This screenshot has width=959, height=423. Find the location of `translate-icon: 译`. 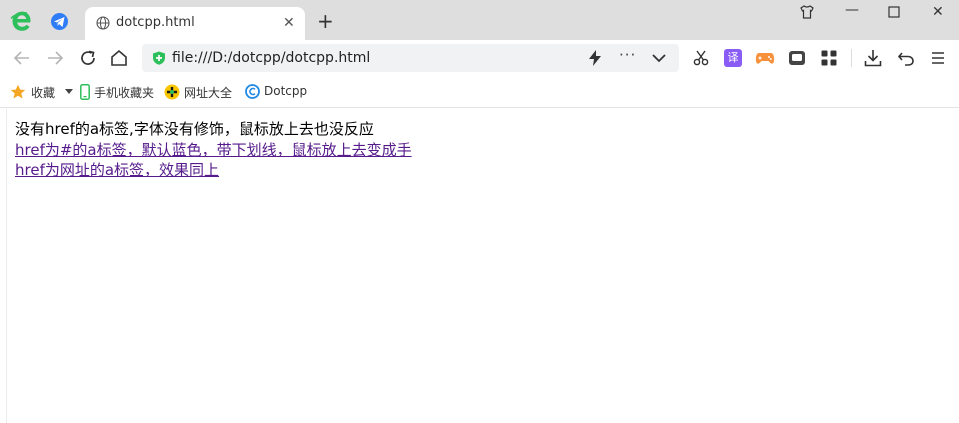

translate-icon: 译 is located at coordinates (733, 58).